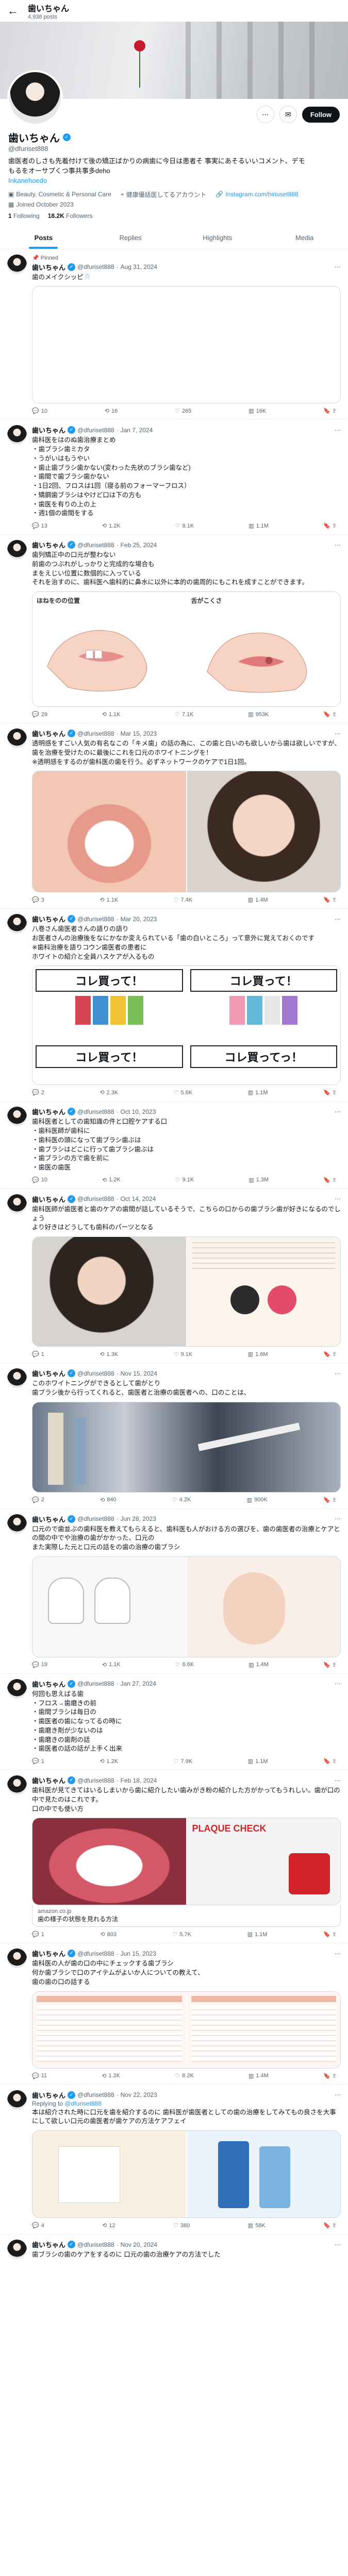  Describe the element at coordinates (263, 2029) in the screenshot. I see `info-diagram-right` at that location.